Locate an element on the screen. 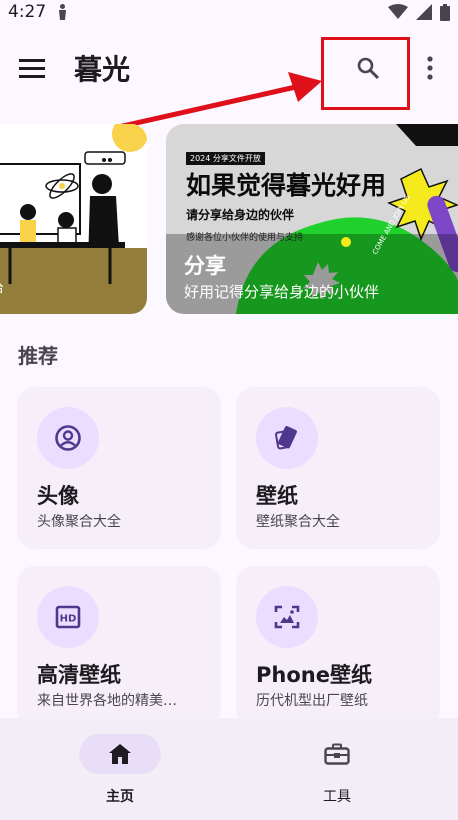 This screenshot has height=820, width=458. card-phone-wallpaper: Phone壁纸 历代机型出厂壁纸 is located at coordinates (338, 647).